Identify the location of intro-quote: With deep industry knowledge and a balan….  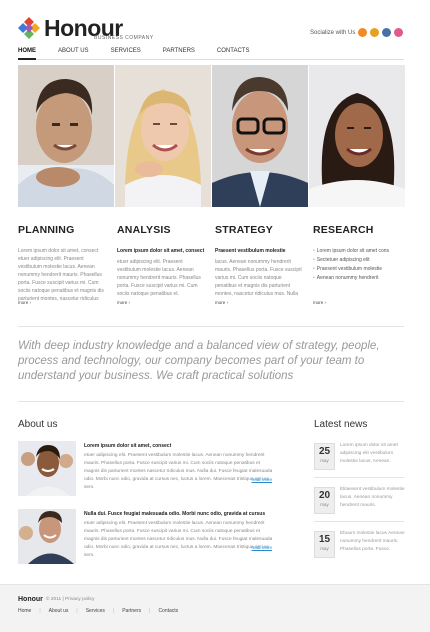
(199, 361).